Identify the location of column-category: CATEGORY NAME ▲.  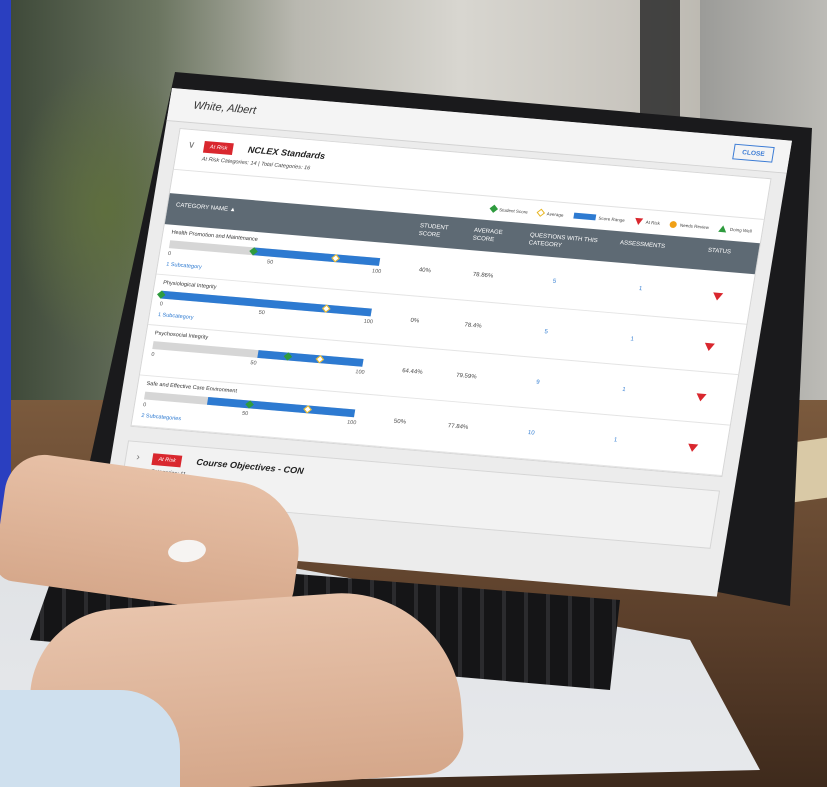
(205, 208).